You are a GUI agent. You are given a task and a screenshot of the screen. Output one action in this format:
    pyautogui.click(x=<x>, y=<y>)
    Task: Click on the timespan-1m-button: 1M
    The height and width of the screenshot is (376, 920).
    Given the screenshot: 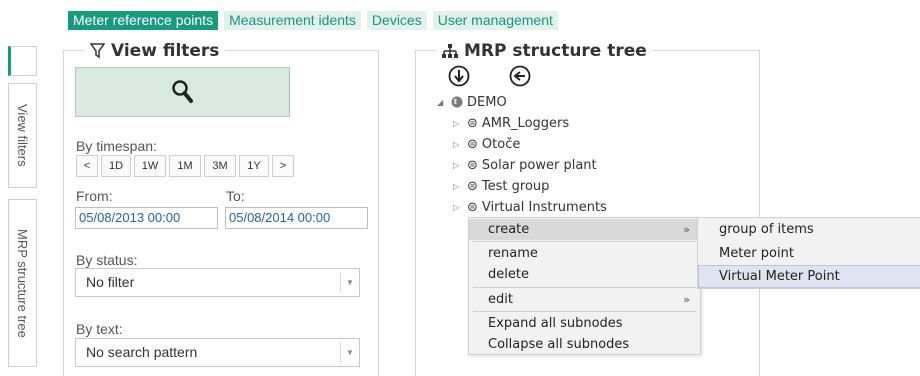 What is the action you would take?
    pyautogui.click(x=185, y=166)
    